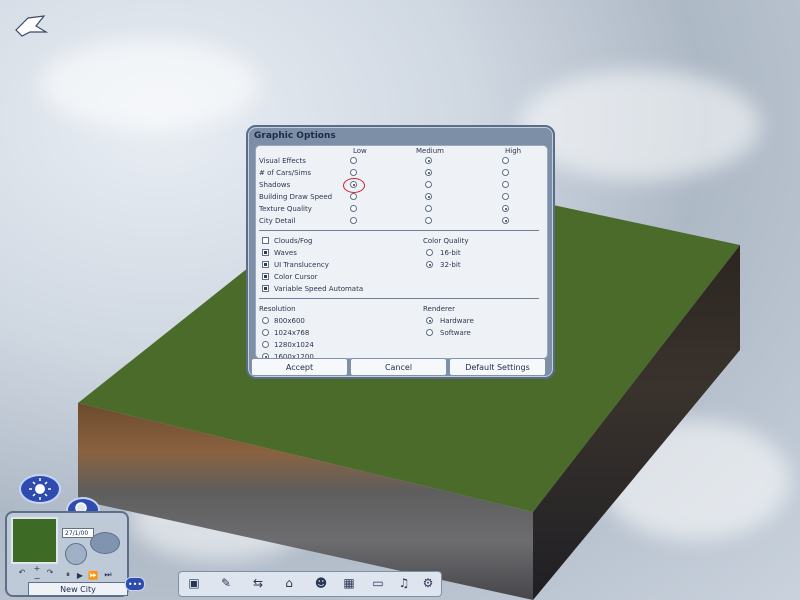 Image resolution: width=800 pixels, height=600 pixels. Describe the element at coordinates (353, 184) in the screenshot. I see `shadows-low-radio` at that location.